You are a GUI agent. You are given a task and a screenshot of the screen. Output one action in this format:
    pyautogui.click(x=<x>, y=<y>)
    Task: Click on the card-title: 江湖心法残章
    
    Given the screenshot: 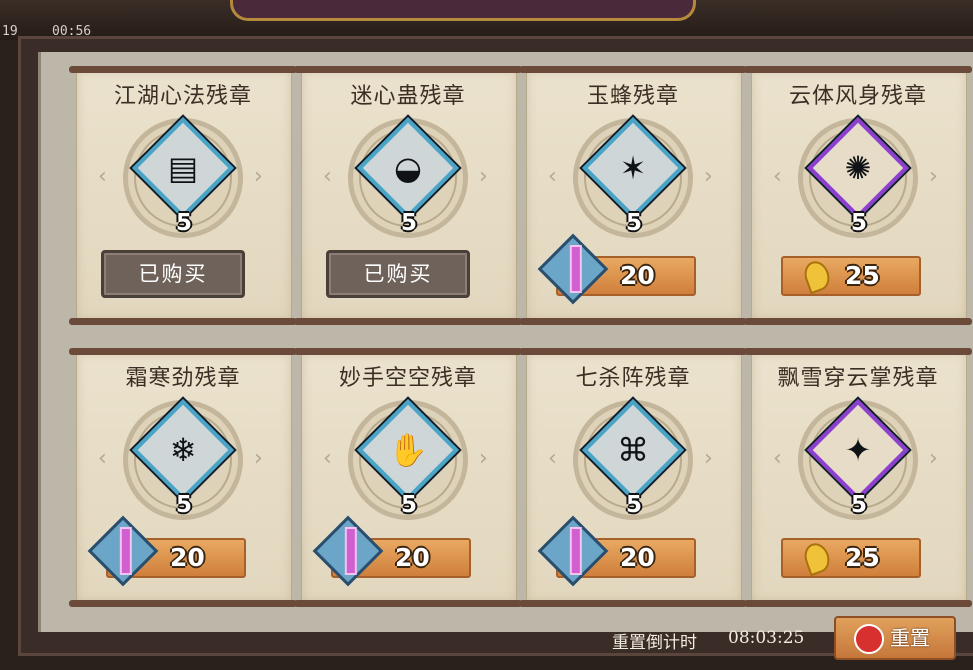 What is the action you would take?
    pyautogui.click(x=182, y=96)
    